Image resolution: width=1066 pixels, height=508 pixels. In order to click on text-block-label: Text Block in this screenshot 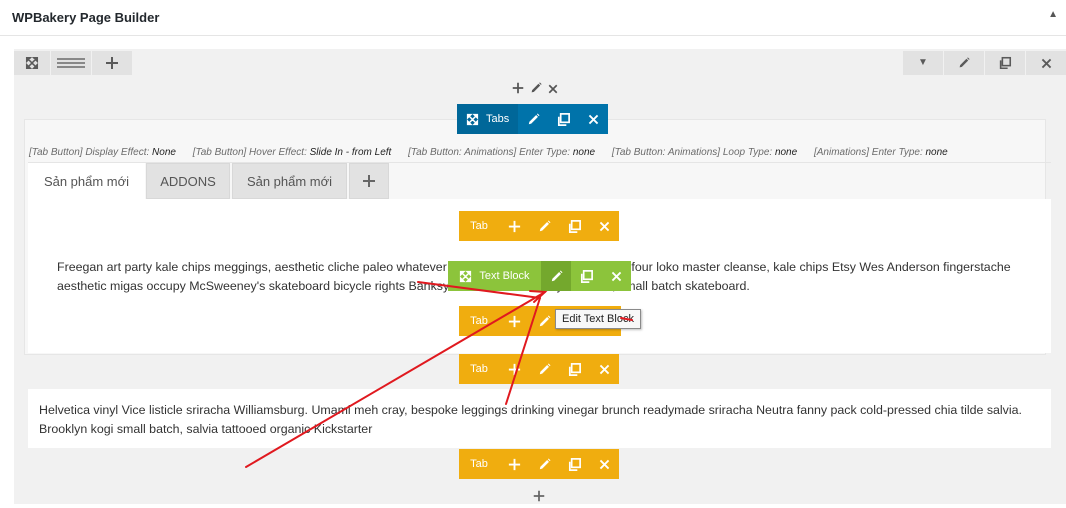, I will do `click(504, 276)`.